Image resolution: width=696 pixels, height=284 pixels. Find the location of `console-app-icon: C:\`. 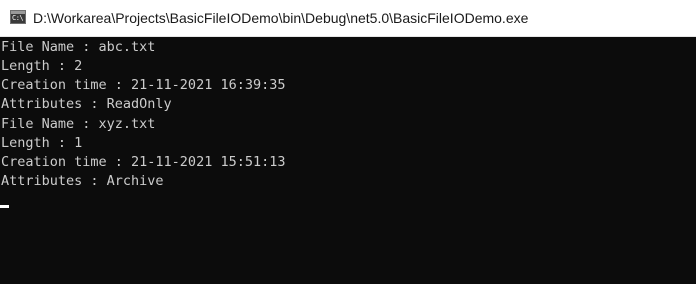

console-app-icon: C:\ is located at coordinates (18, 17).